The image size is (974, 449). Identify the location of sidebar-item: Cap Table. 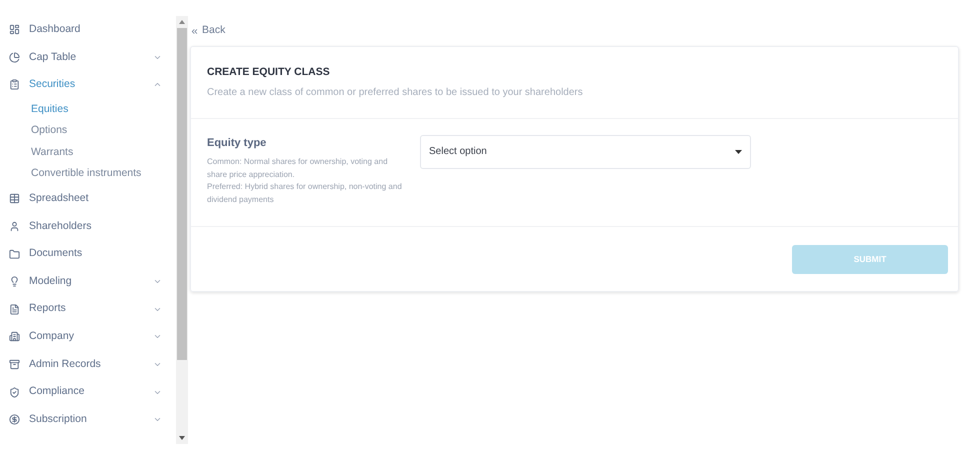
(88, 58).